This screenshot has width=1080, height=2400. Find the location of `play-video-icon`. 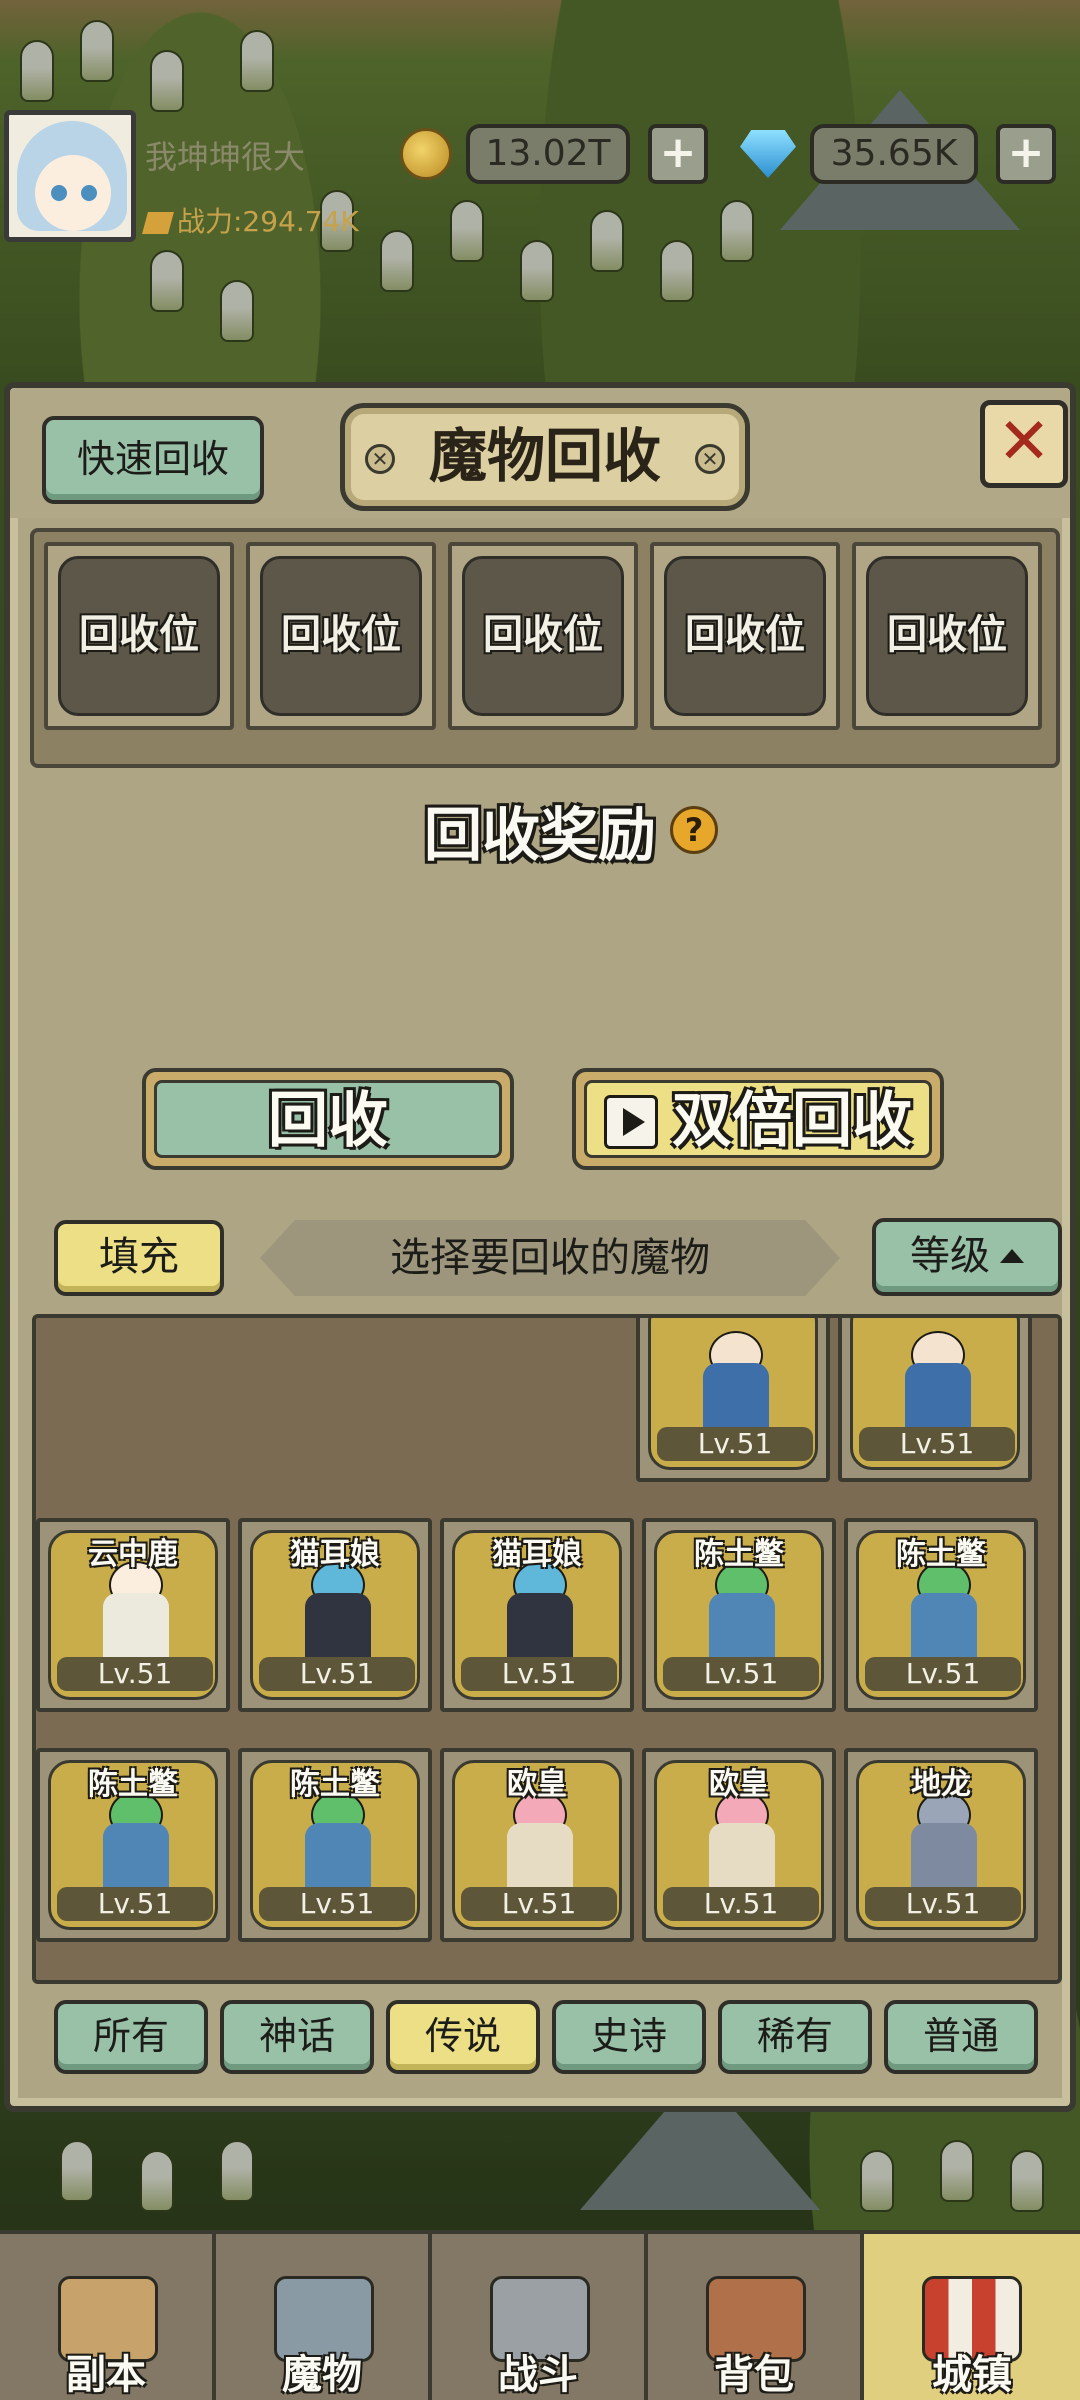

play-video-icon is located at coordinates (631, 1122).